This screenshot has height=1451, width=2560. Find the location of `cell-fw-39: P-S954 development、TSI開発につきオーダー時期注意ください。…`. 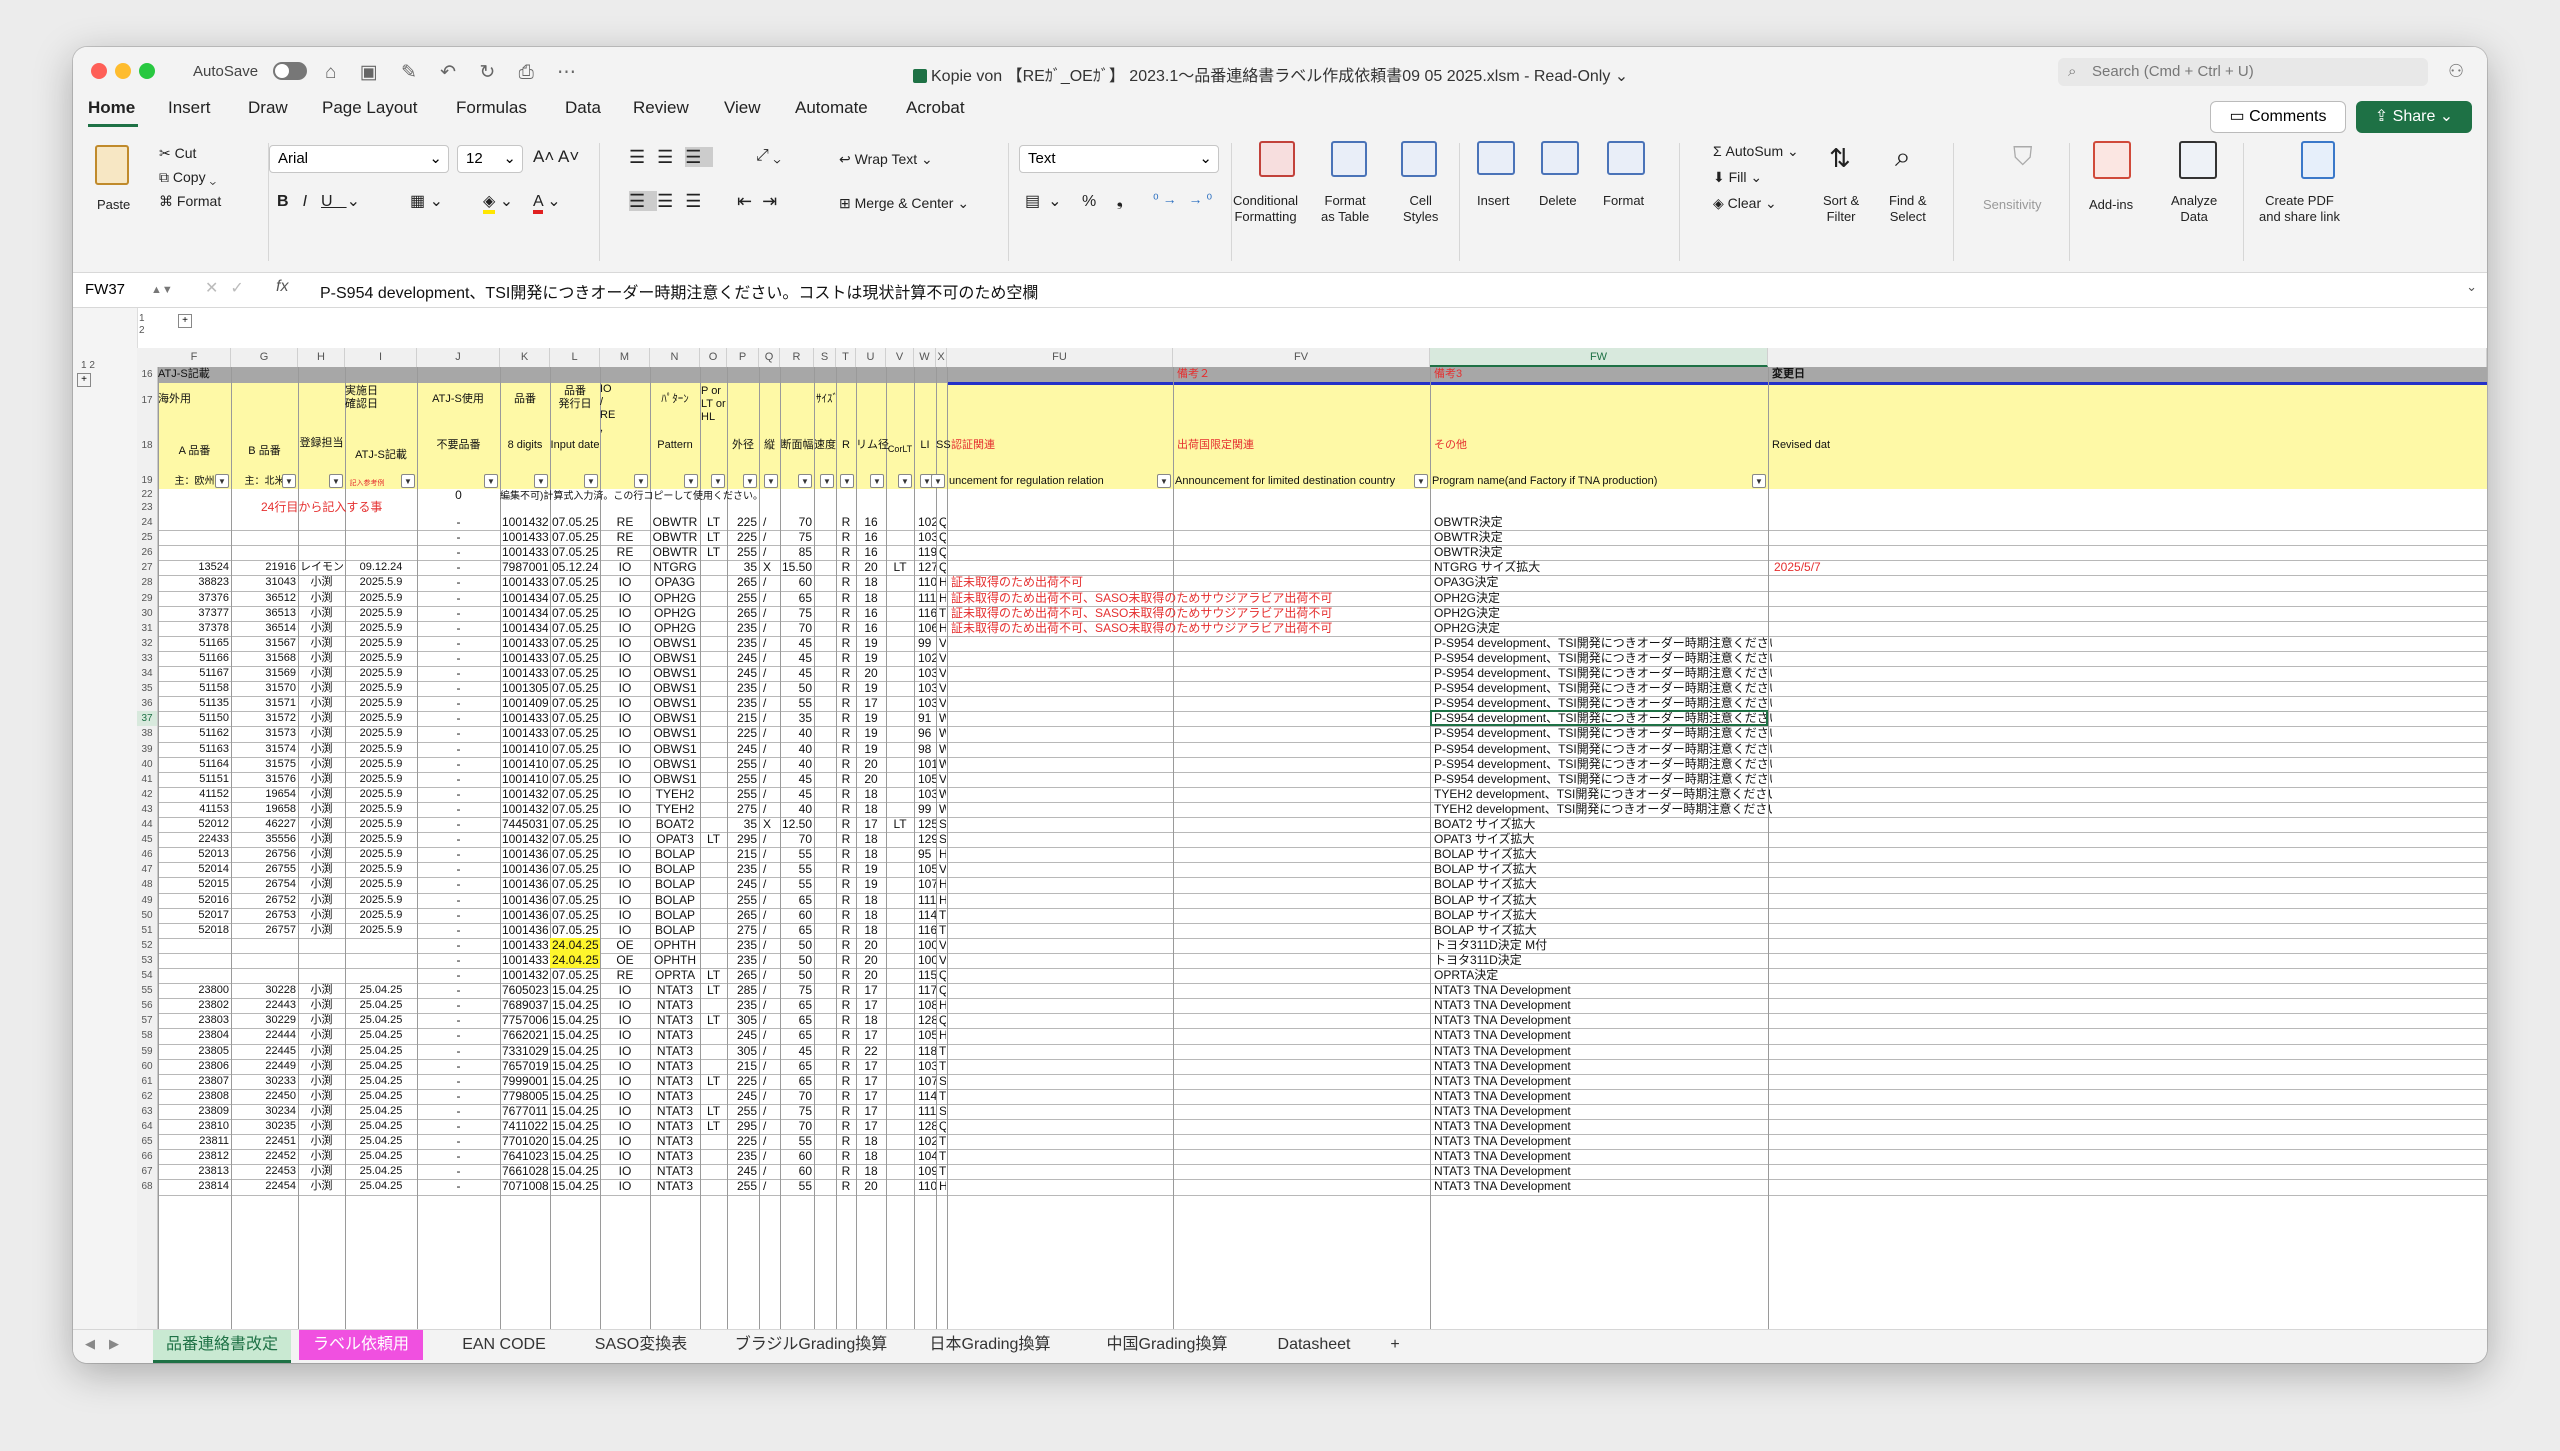

cell-fw-39: P-S954 development、TSI開発につきオーダー時期注意ください。… is located at coordinates (1603, 749).